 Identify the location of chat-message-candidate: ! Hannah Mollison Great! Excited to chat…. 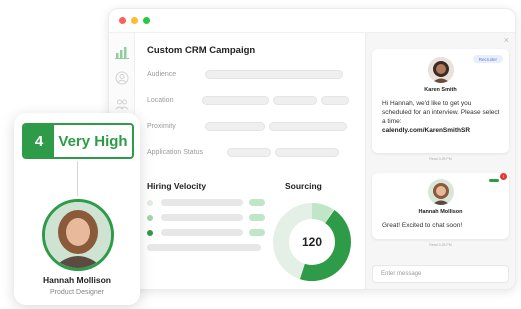
(440, 206).